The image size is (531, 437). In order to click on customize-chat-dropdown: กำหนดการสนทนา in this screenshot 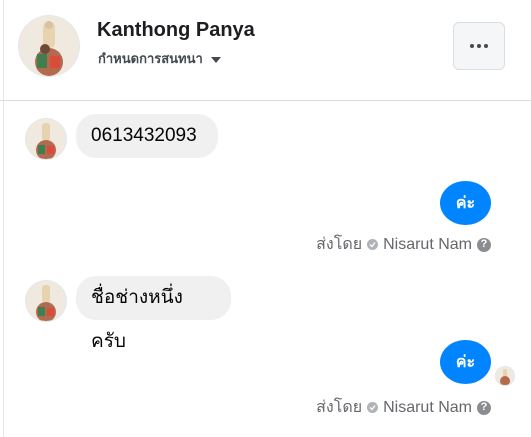, I will do `click(159, 58)`.